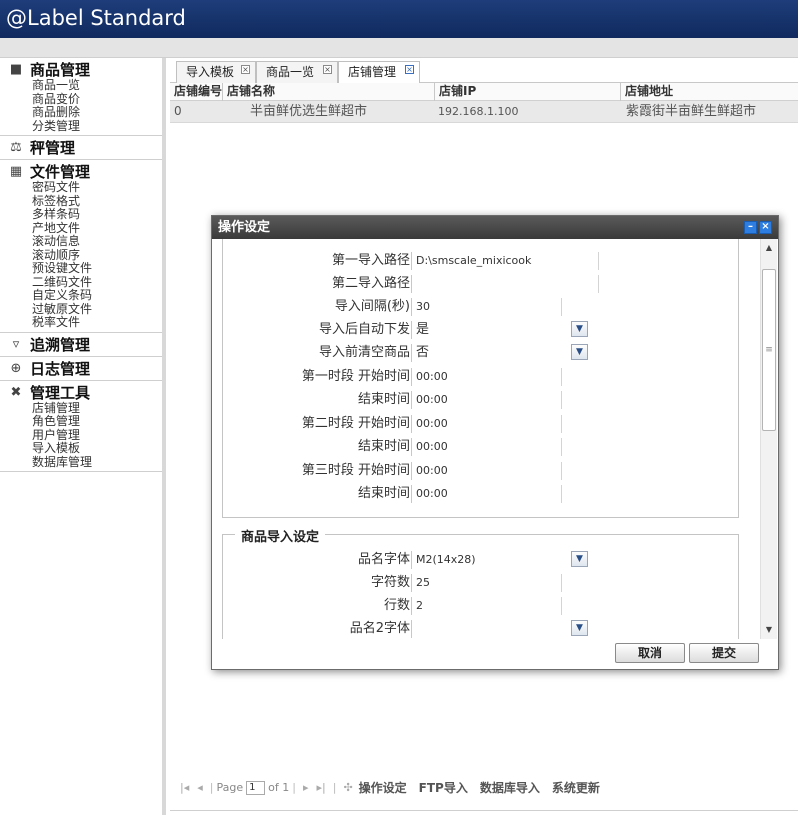  I want to click on sidebar-item-role-manage: 角色管理, so click(81, 421).